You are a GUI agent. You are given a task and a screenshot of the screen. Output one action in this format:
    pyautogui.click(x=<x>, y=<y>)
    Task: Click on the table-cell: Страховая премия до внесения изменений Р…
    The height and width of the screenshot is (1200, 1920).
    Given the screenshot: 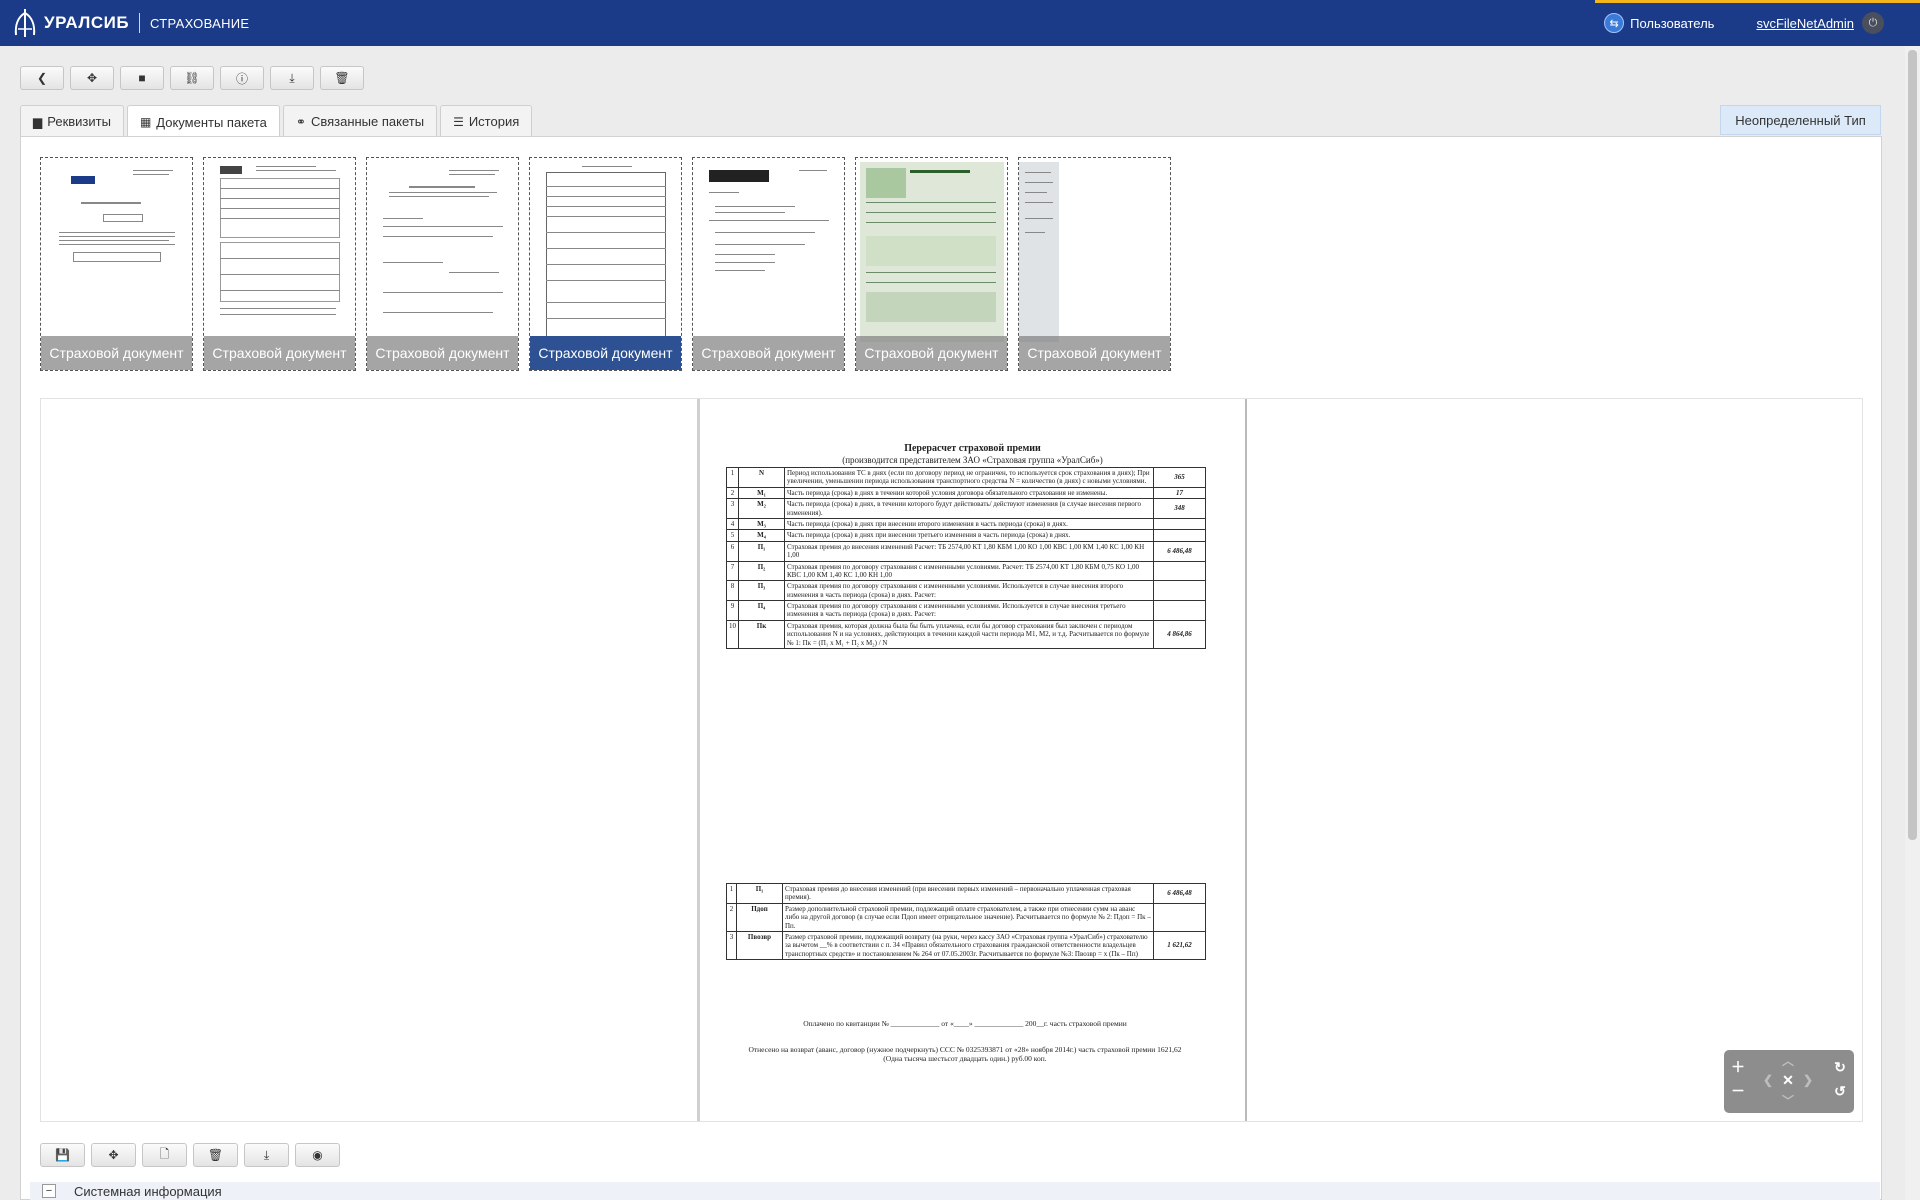 What is the action you would take?
    pyautogui.click(x=969, y=551)
    